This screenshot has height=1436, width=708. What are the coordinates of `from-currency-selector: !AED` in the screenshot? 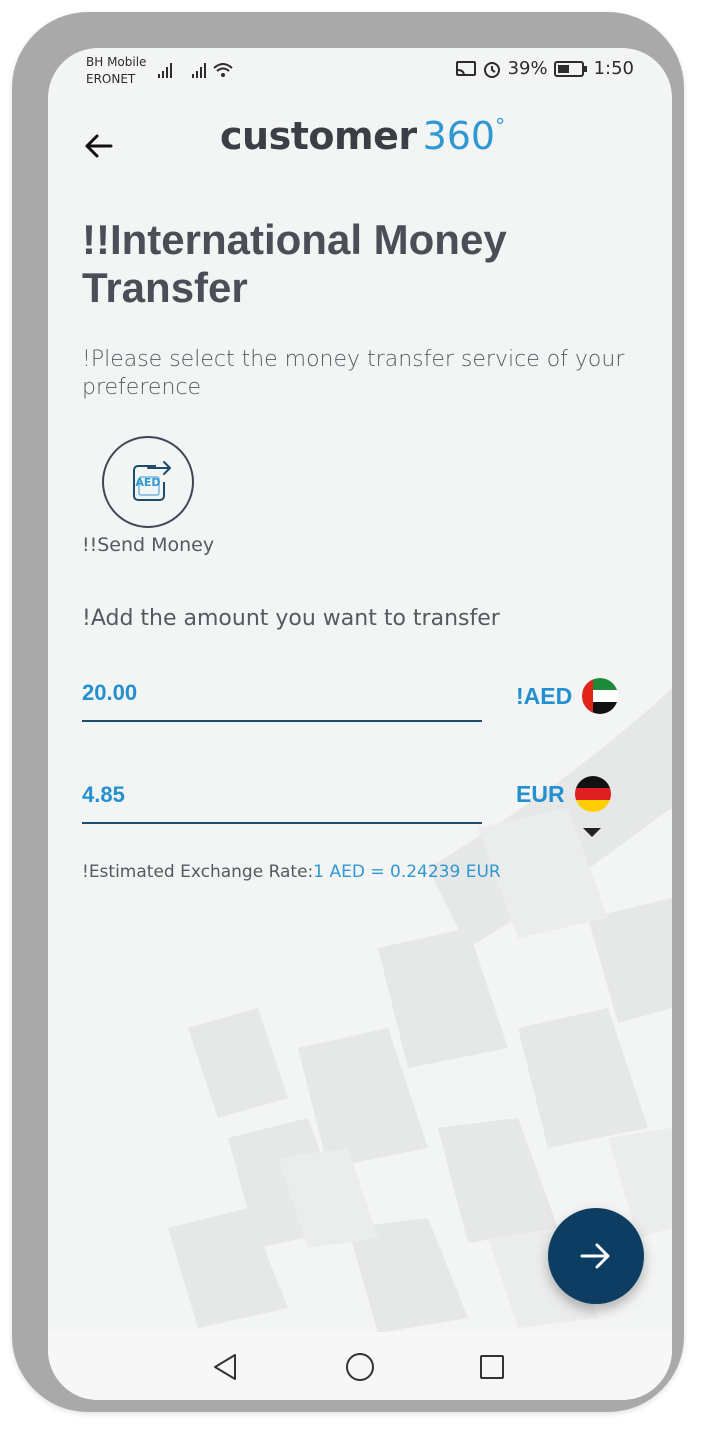 It's located at (567, 696).